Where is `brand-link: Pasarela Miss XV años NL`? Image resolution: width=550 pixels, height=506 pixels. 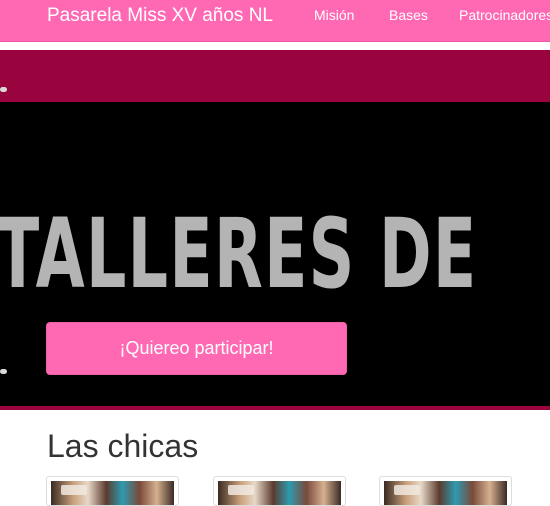
brand-link: Pasarela Miss XV años NL is located at coordinates (160, 16).